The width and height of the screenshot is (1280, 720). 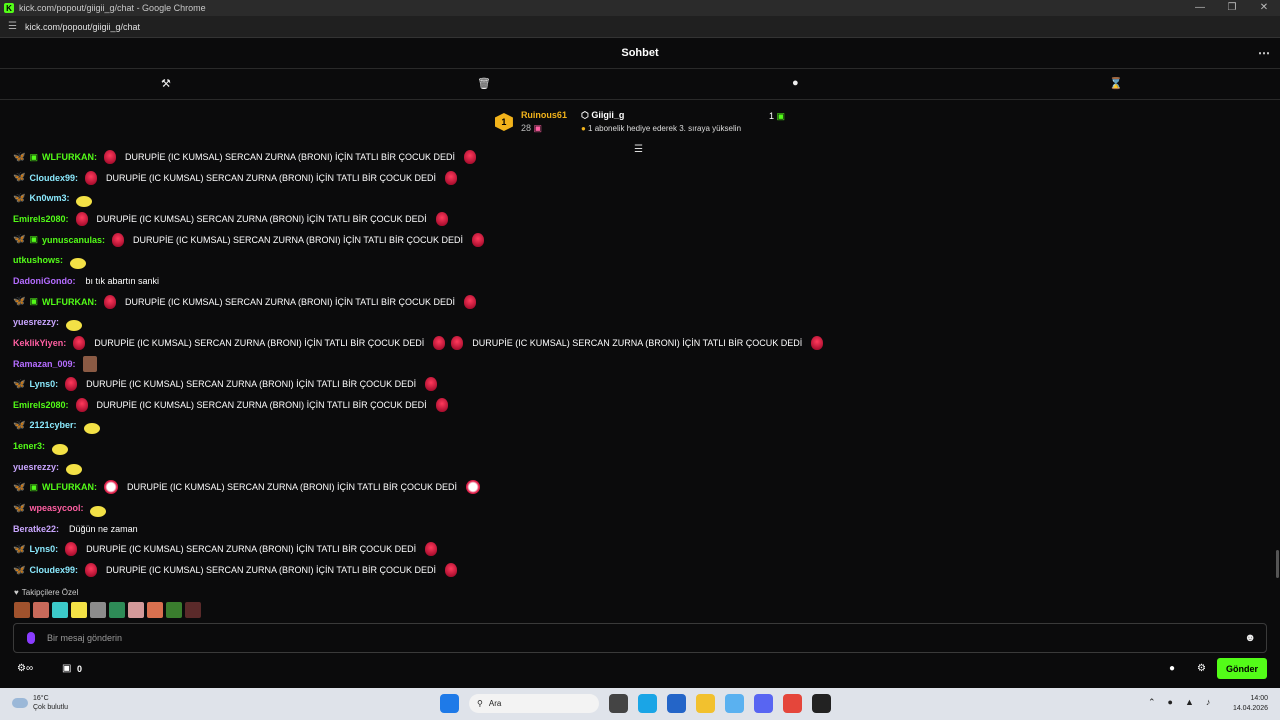 What do you see at coordinates (1201, 668) in the screenshot?
I see `gear-icon: ⚙` at bounding box center [1201, 668].